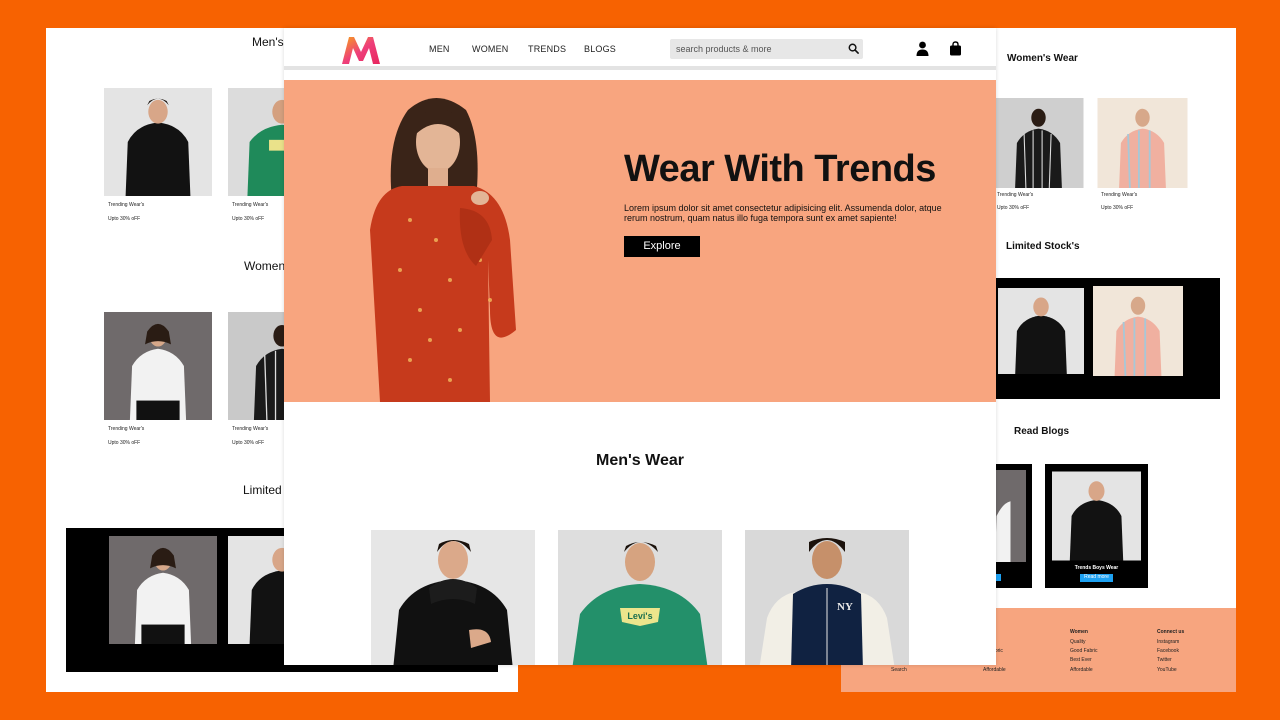 This screenshot has height=720, width=1280. I want to click on read-blogs-heading: Read Blogs, so click(1042, 431).